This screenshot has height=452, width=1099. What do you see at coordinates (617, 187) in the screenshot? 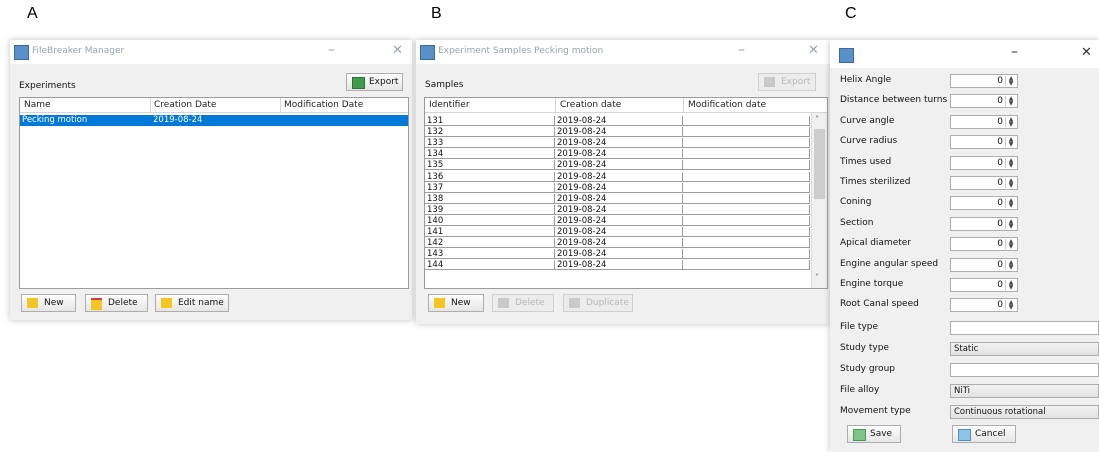
I see `table-row: 137 2019-08-24` at bounding box center [617, 187].